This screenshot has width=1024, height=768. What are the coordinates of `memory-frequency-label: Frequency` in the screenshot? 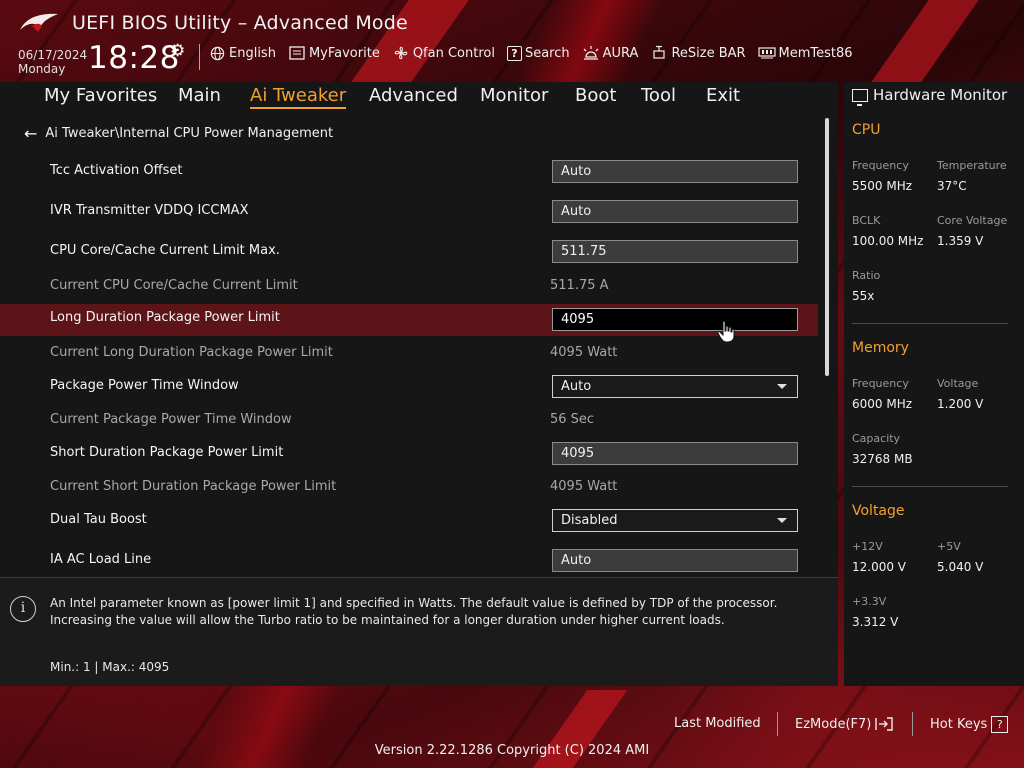 It's located at (880, 383).